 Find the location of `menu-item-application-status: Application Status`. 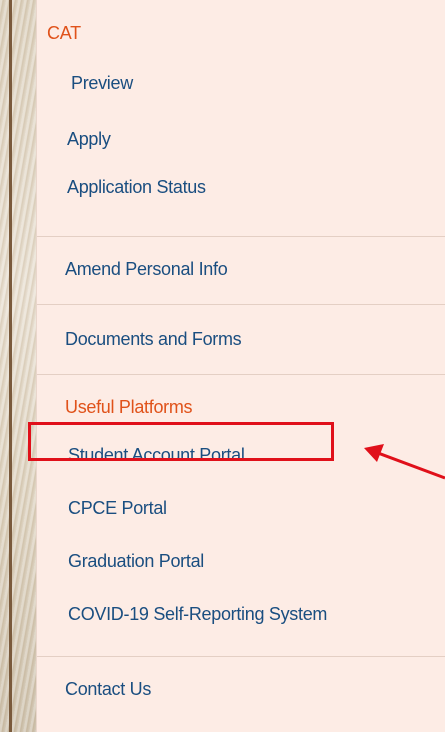

menu-item-application-status: Application Status is located at coordinates (136, 187).